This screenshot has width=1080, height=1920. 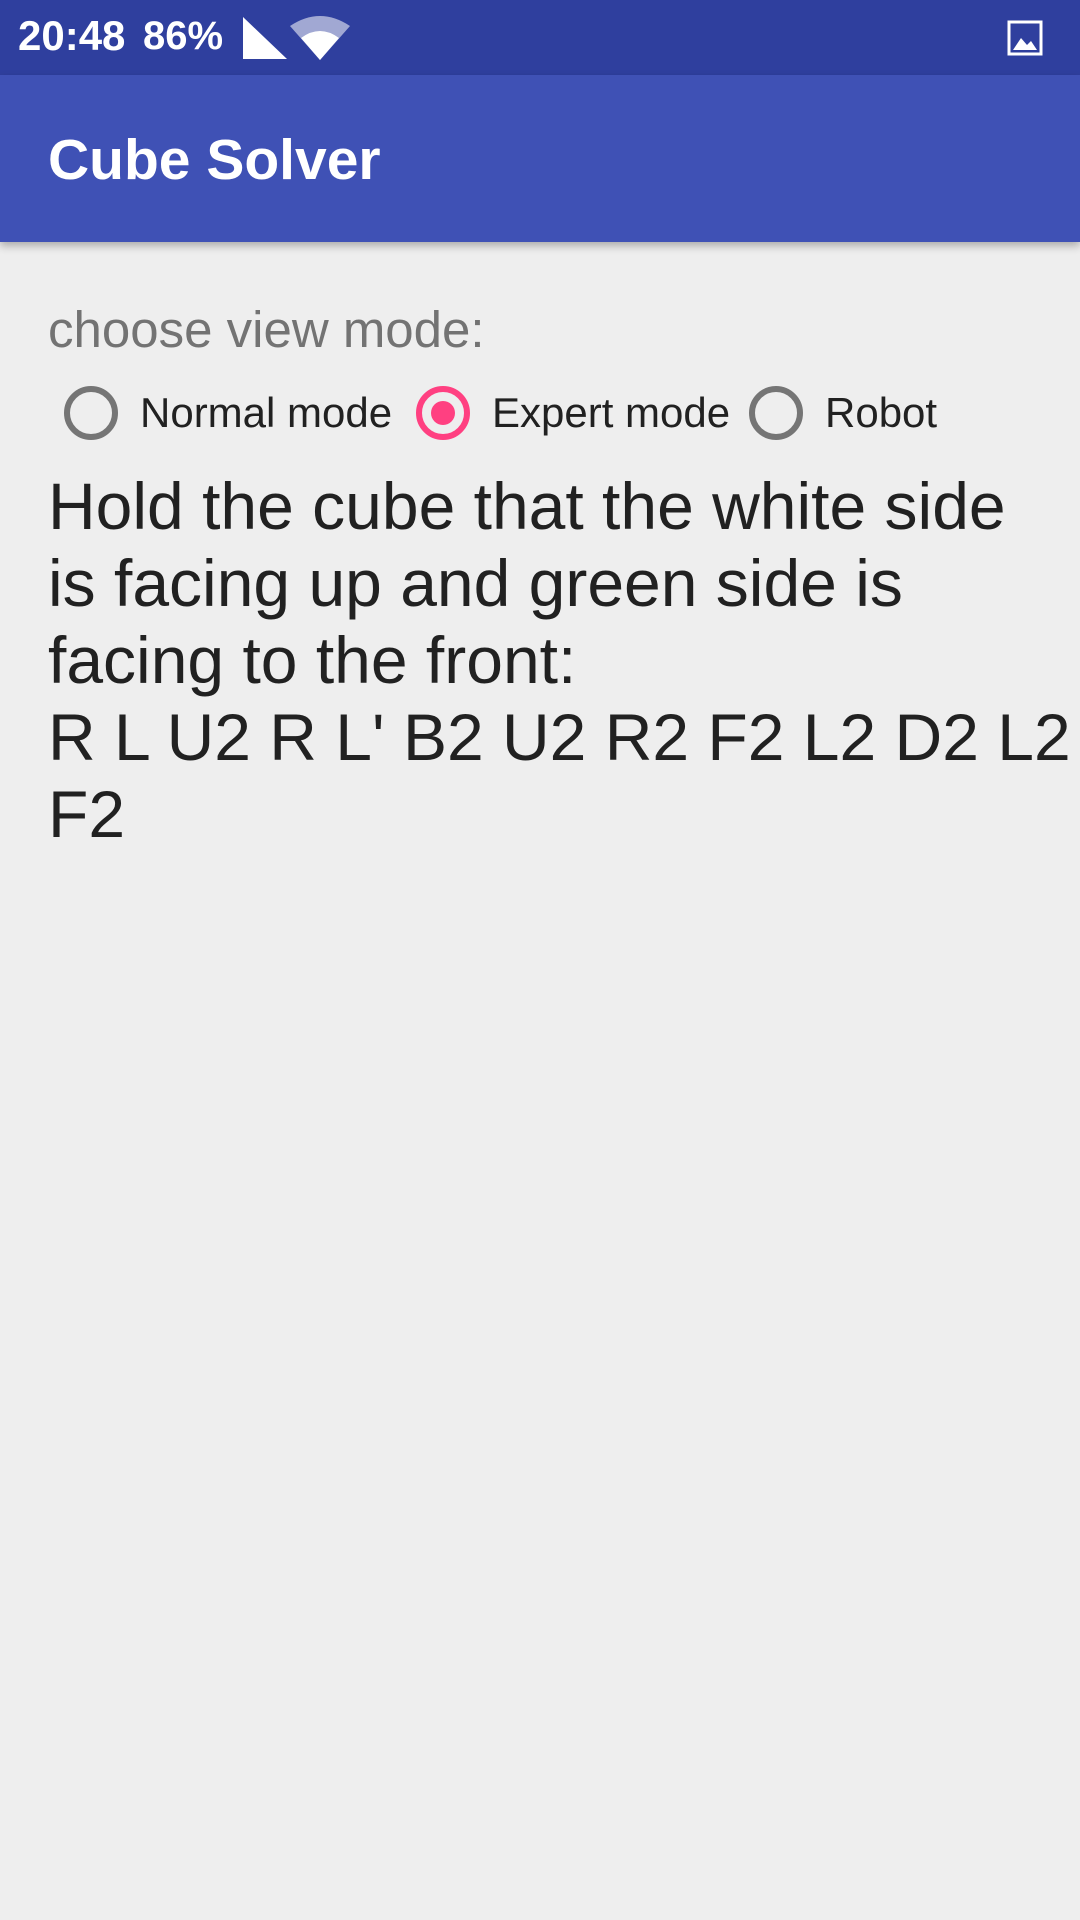 What do you see at coordinates (72, 35) in the screenshot?
I see `status-time: 20:48` at bounding box center [72, 35].